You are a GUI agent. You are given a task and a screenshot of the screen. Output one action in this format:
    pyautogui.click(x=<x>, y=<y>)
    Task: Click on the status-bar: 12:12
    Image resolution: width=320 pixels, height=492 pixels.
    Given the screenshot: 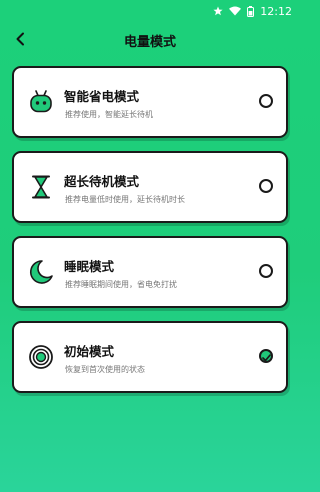 What is the action you would take?
    pyautogui.click(x=150, y=11)
    